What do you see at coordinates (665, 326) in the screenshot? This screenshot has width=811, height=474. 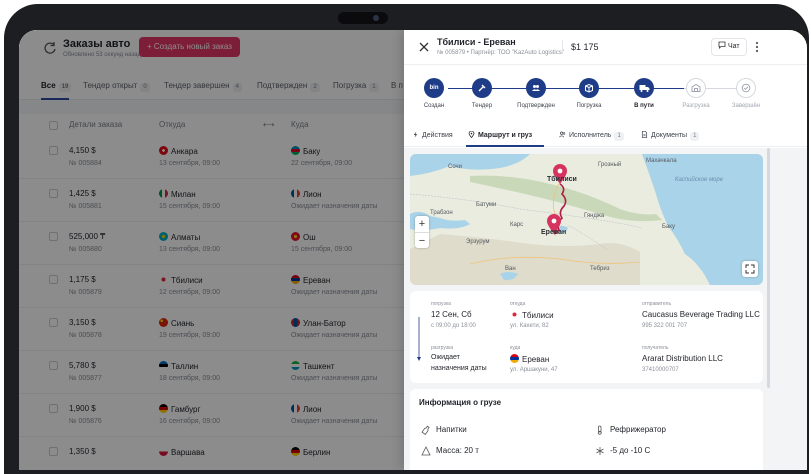 I see `sender-phone: 995 322 001 707` at bounding box center [665, 326].